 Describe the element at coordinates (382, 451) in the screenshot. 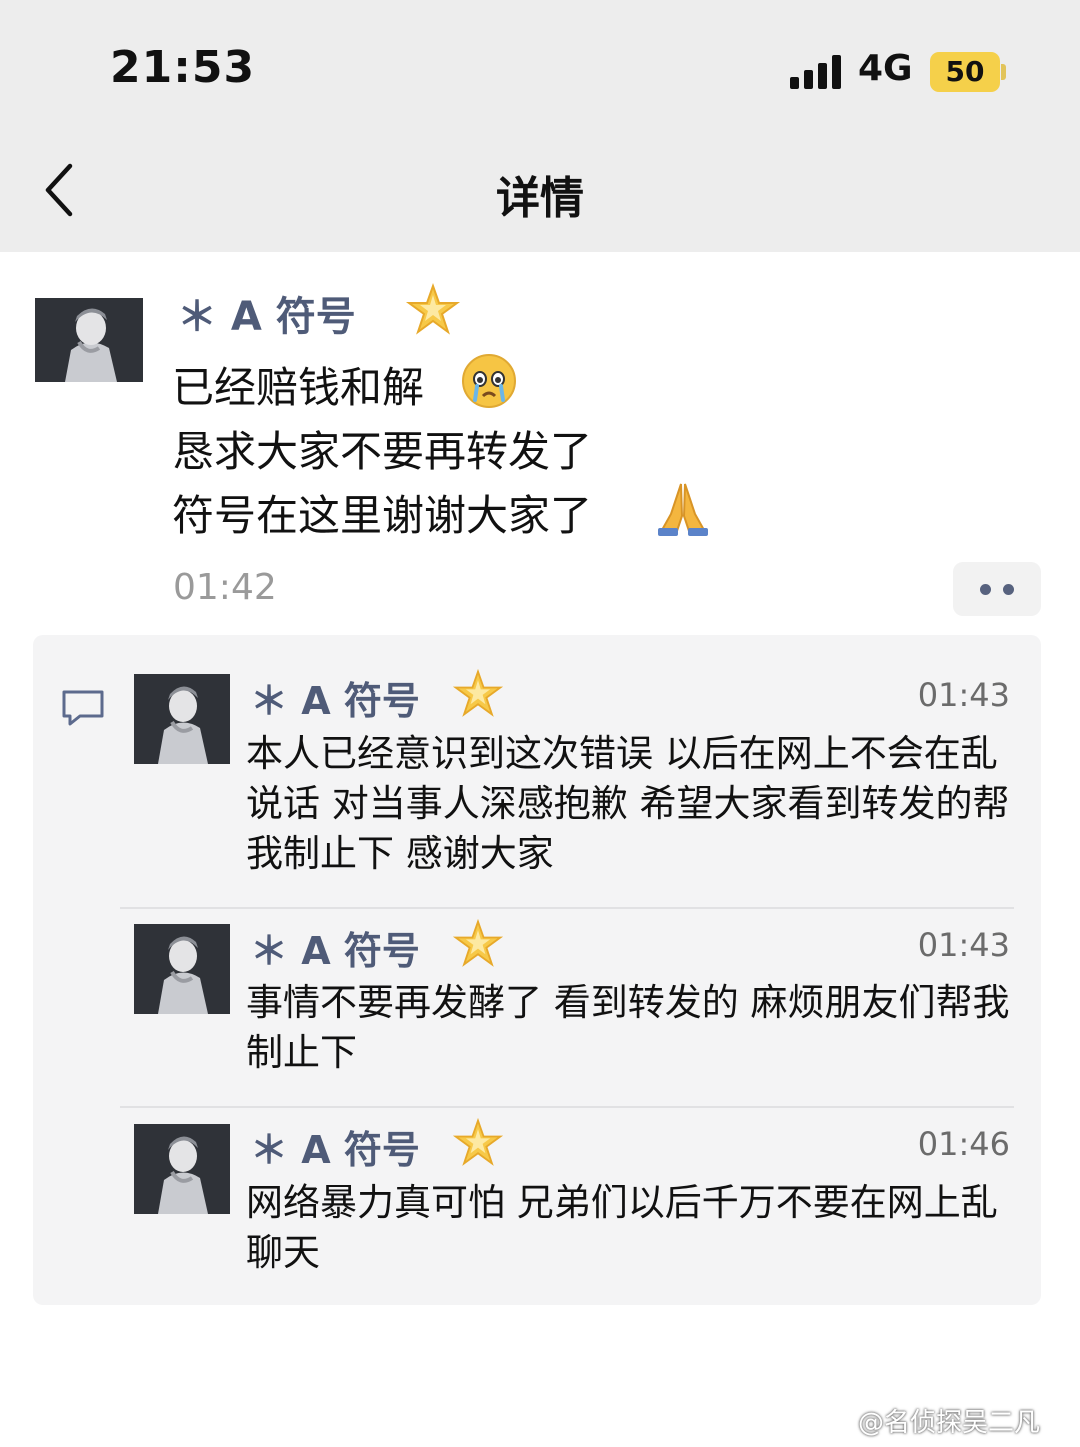

I see `post-line-2: 恳求大家不要再转发了` at that location.